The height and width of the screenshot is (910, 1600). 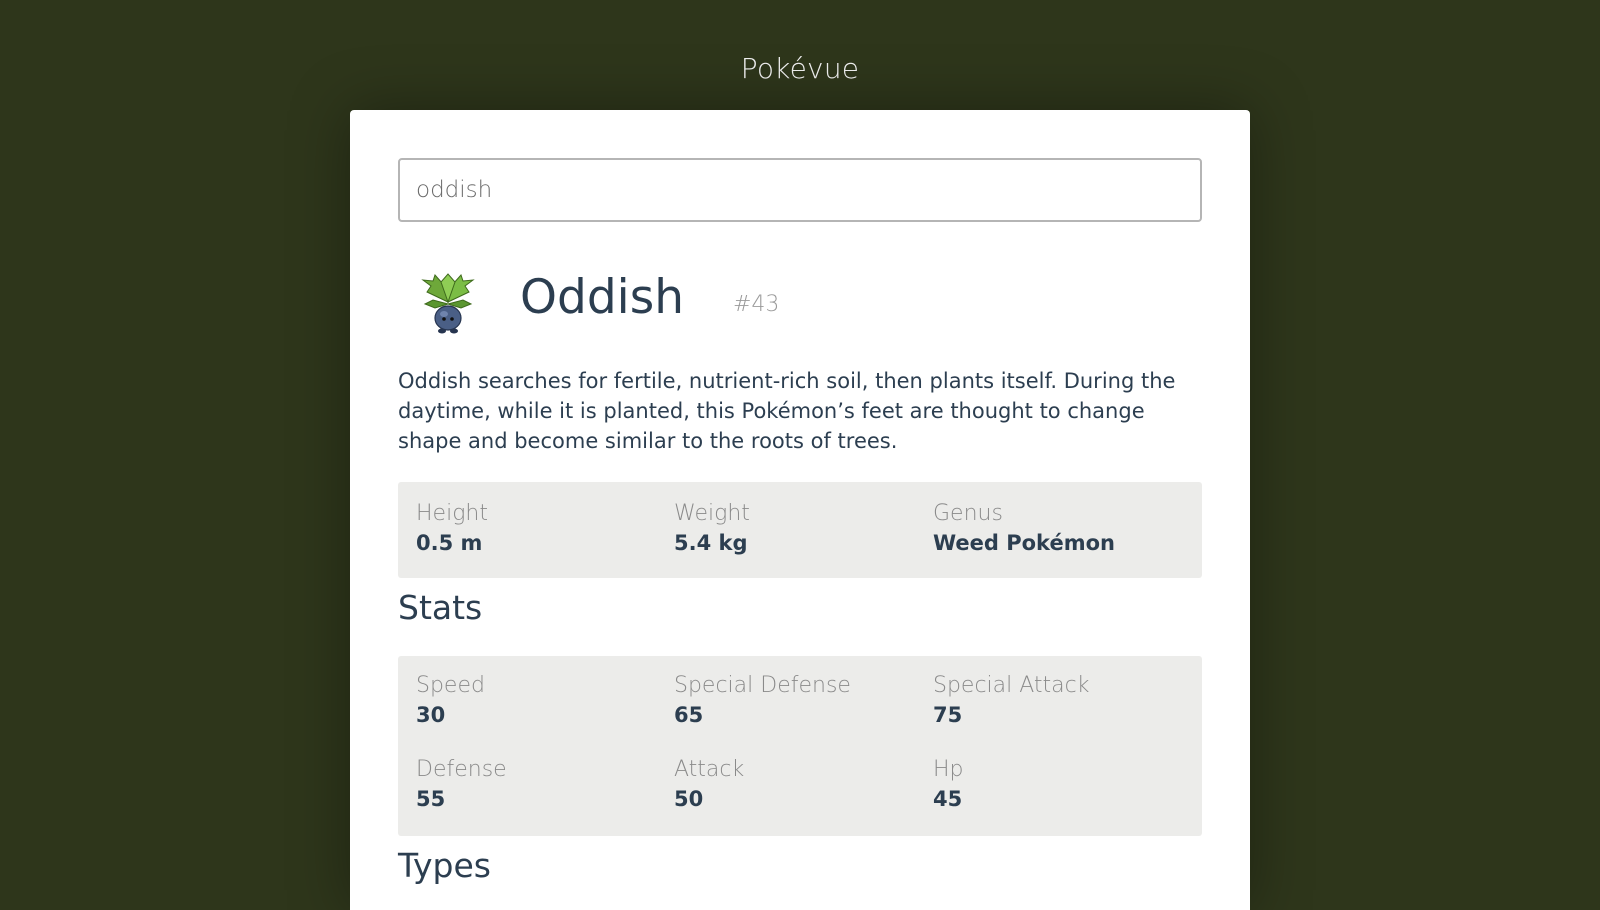 I want to click on weight-value: 5.4 kg, so click(x=711, y=543).